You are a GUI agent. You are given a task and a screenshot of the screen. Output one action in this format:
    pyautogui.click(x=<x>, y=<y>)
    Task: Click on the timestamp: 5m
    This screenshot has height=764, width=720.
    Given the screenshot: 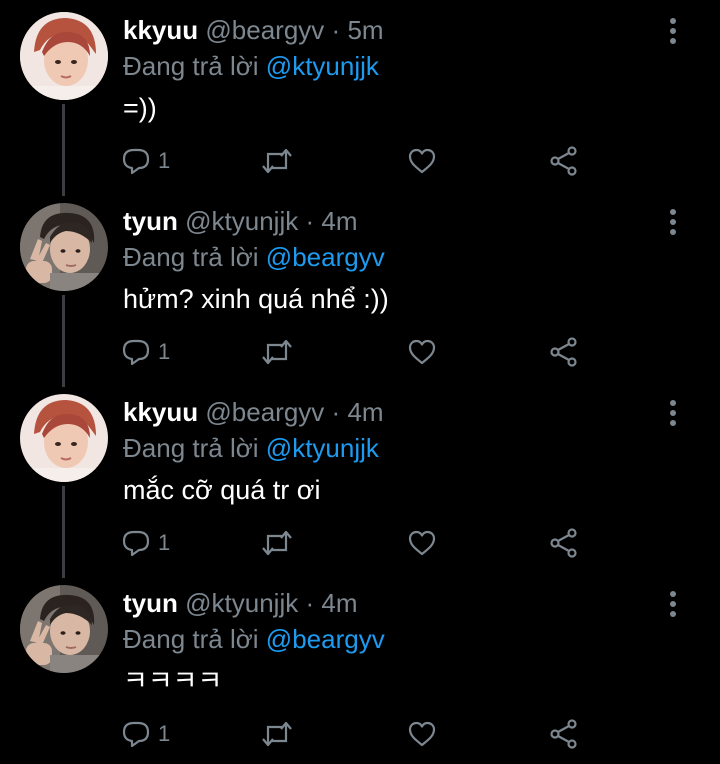 What is the action you would take?
    pyautogui.click(x=365, y=30)
    